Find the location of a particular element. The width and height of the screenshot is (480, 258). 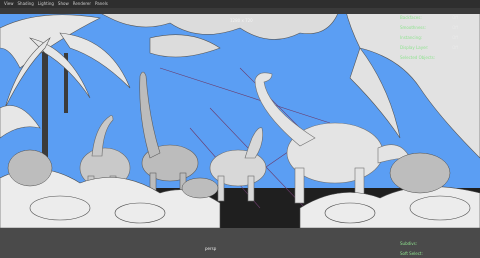

menu-renderer: Renderer is located at coordinates (82, 4).